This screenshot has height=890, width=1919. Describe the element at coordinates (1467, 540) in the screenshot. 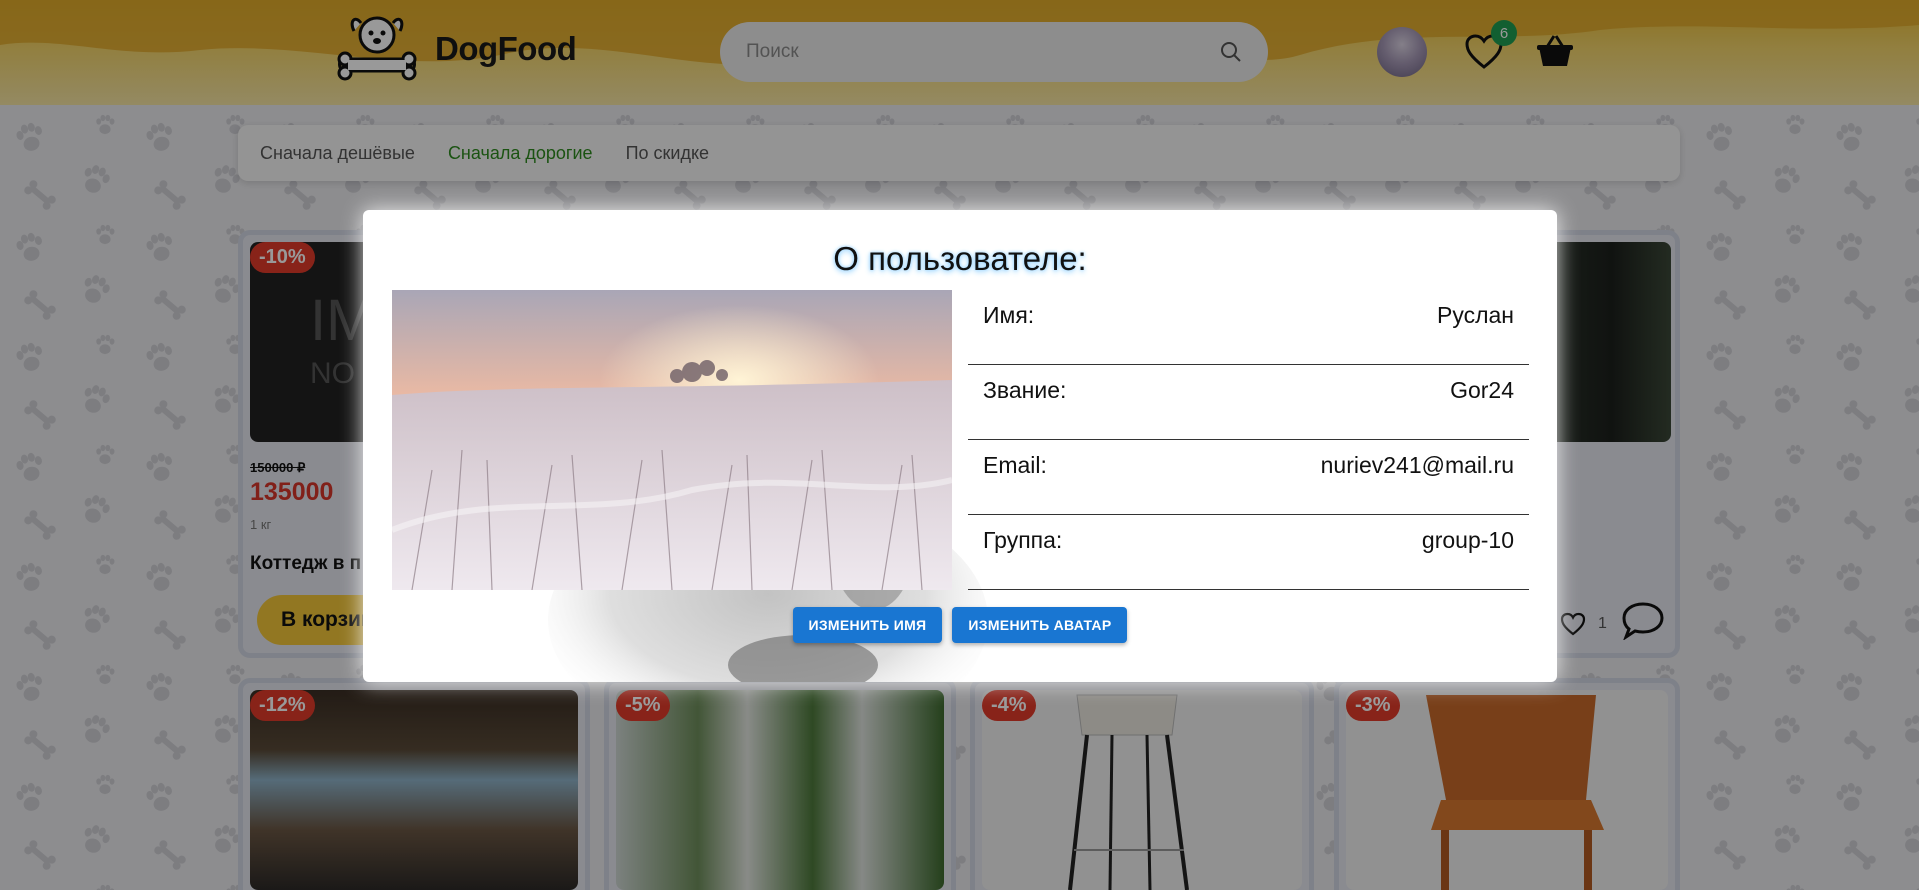

I see `group-value: group-10` at that location.